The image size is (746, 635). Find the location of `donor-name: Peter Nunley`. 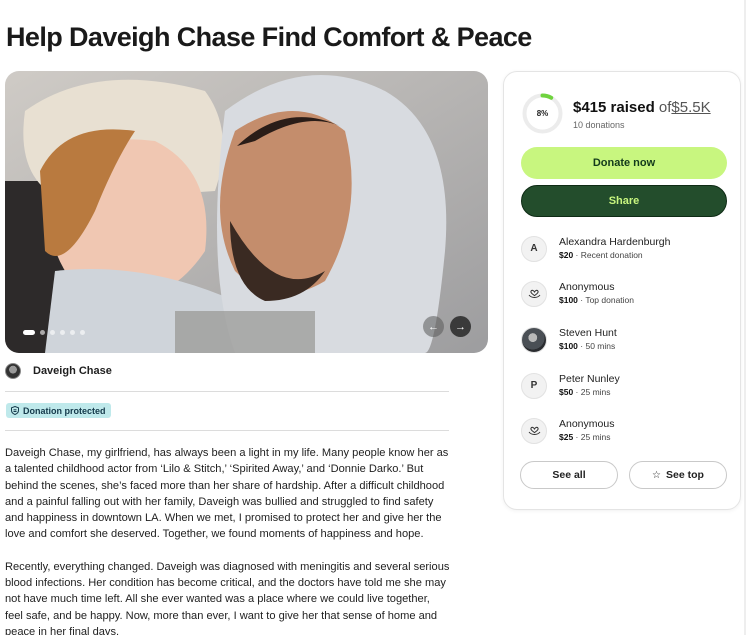

donor-name: Peter Nunley is located at coordinates (589, 379).